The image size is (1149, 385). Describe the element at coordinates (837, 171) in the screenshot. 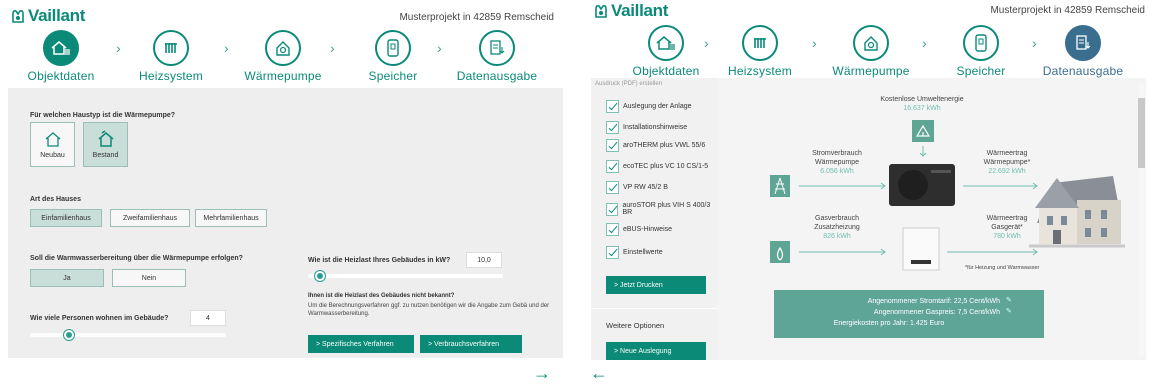

I see `power-value: 6.056 kWh` at that location.